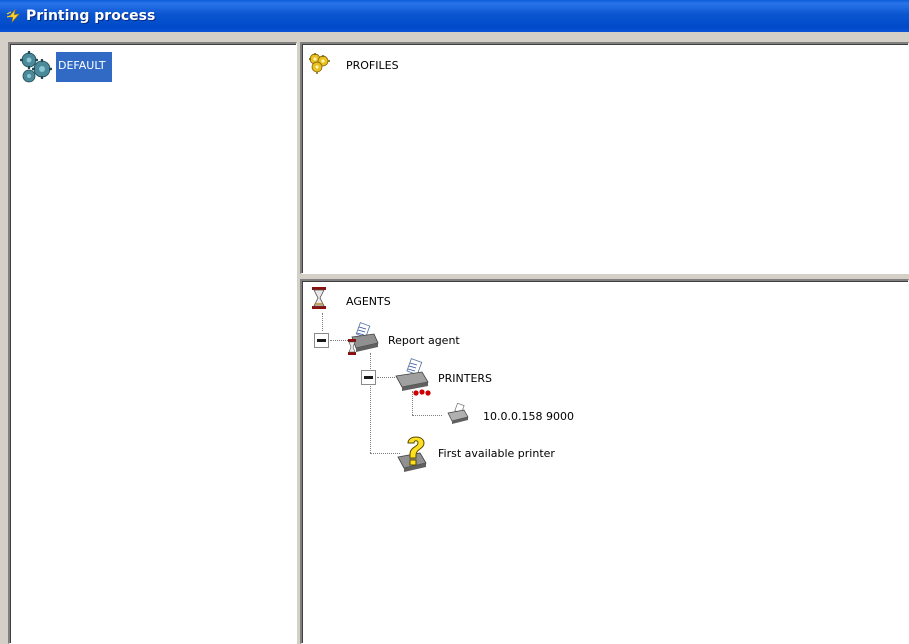 This screenshot has height=644, width=909. I want to click on agents-label: AGENTS, so click(368, 301).